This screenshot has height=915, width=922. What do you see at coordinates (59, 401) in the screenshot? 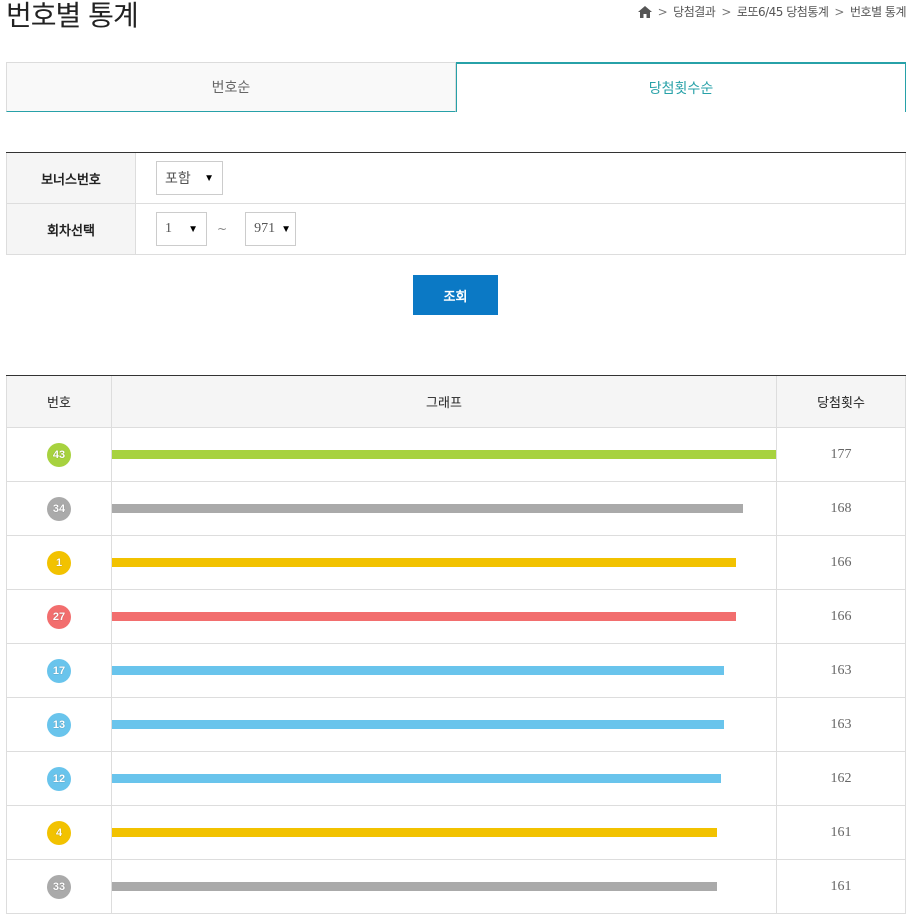
I see `header-number: 번호` at bounding box center [59, 401].